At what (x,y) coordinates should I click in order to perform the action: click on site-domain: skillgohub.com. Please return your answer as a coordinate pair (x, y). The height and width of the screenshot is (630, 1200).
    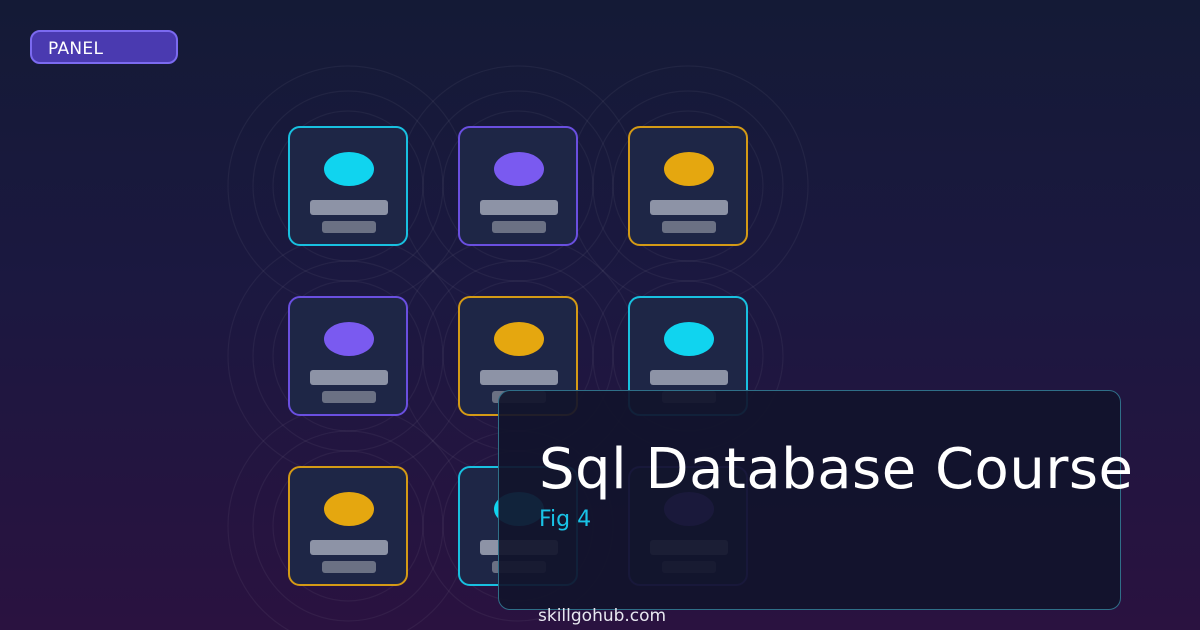
    Looking at the image, I should click on (602, 616).